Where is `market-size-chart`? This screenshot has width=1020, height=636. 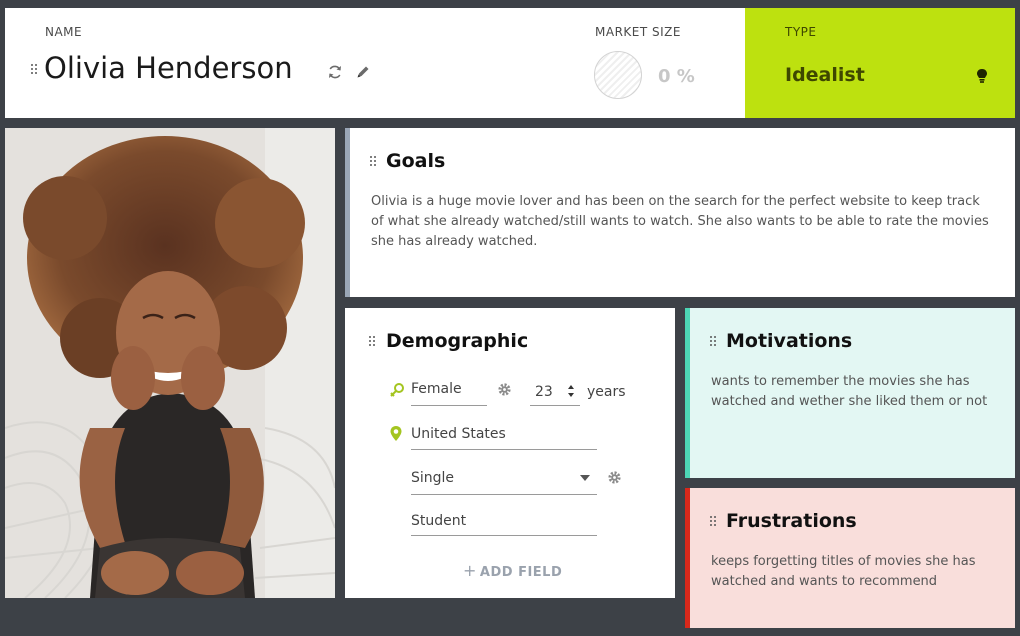
market-size-chart is located at coordinates (618, 75).